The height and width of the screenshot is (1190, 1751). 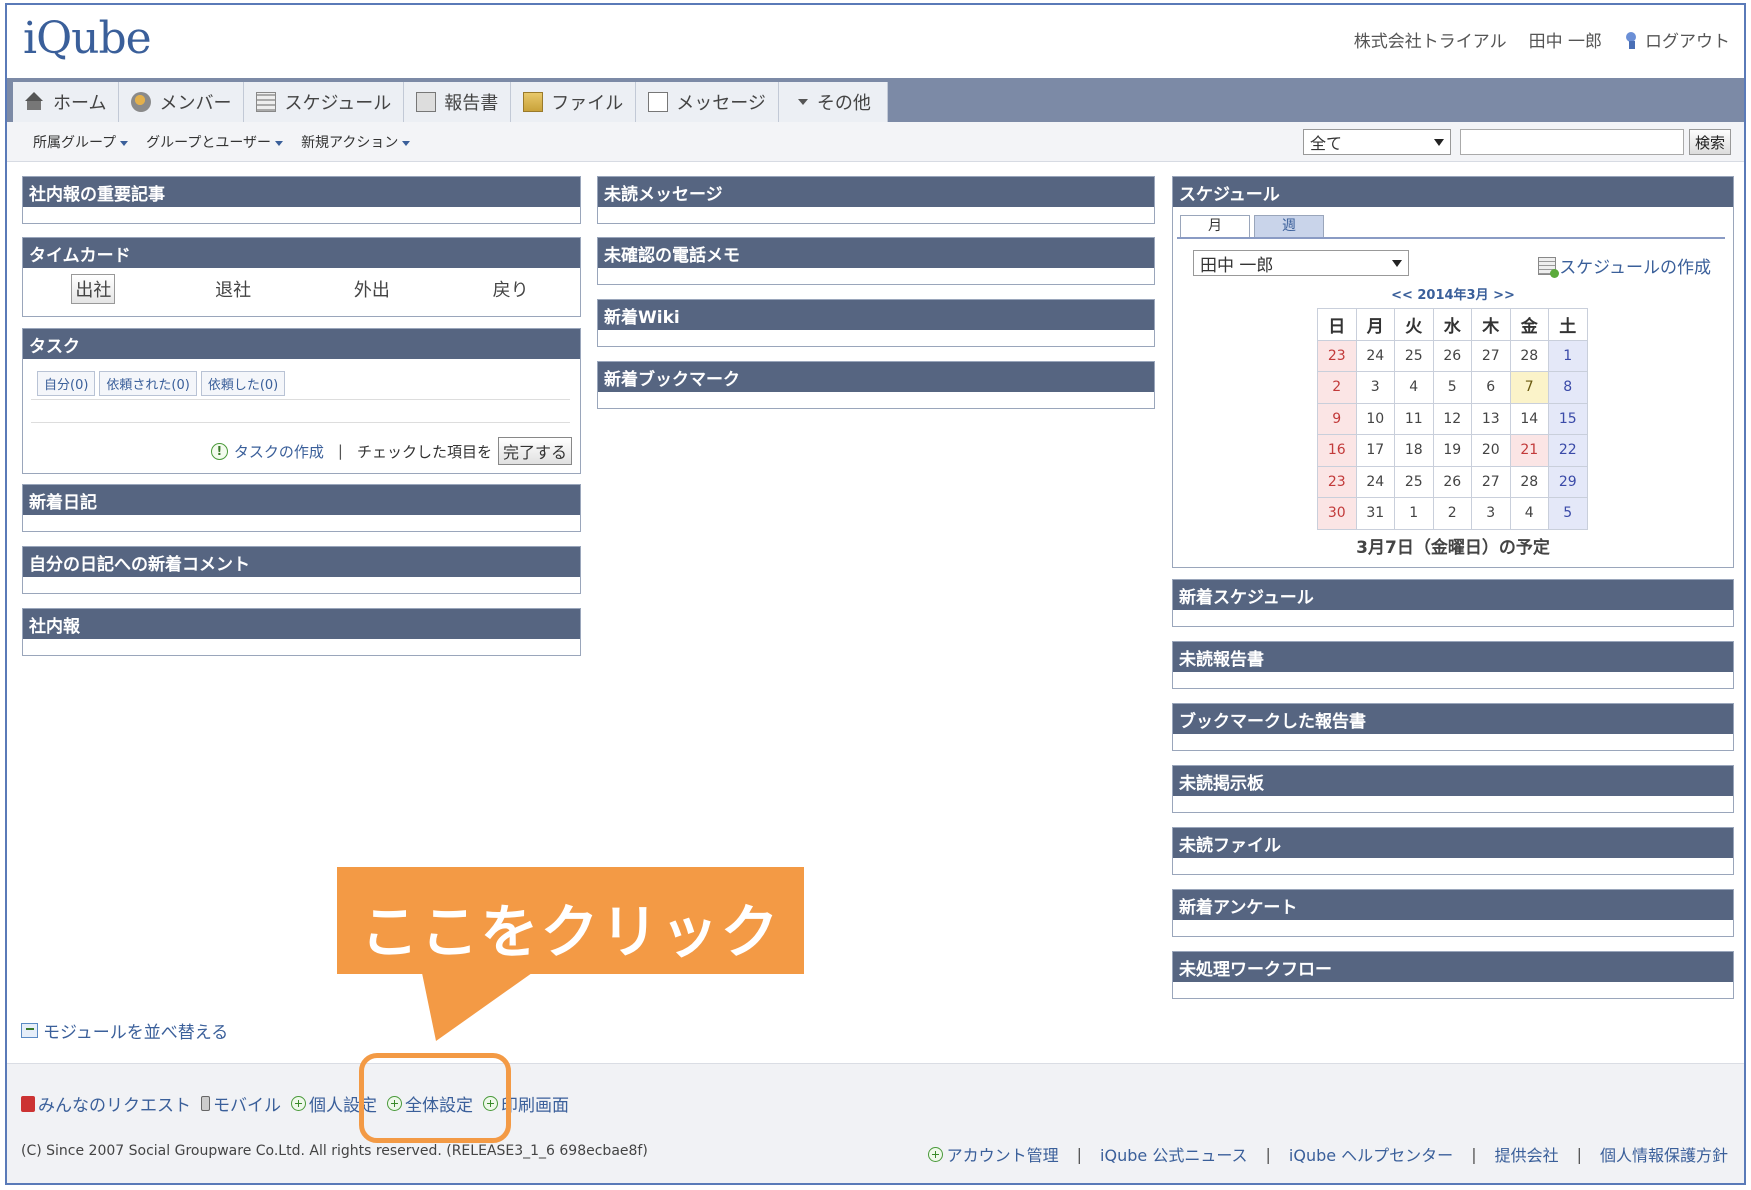 I want to click on calendar-day: 20, so click(x=1491, y=450).